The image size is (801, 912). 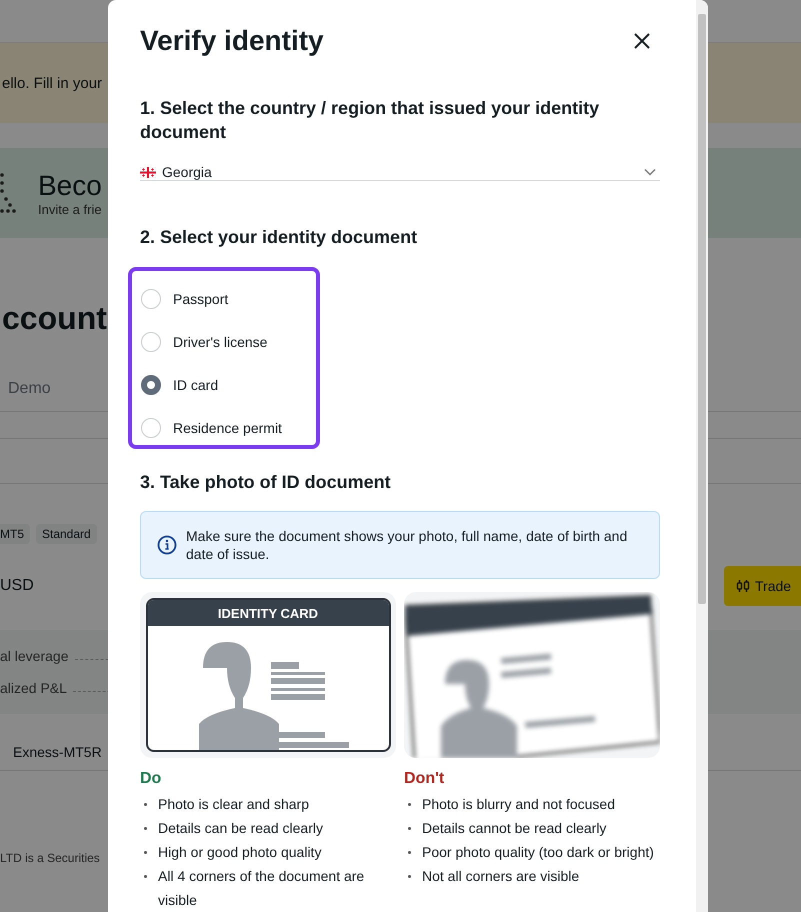 I want to click on stat-label: al leverage, so click(x=34, y=656).